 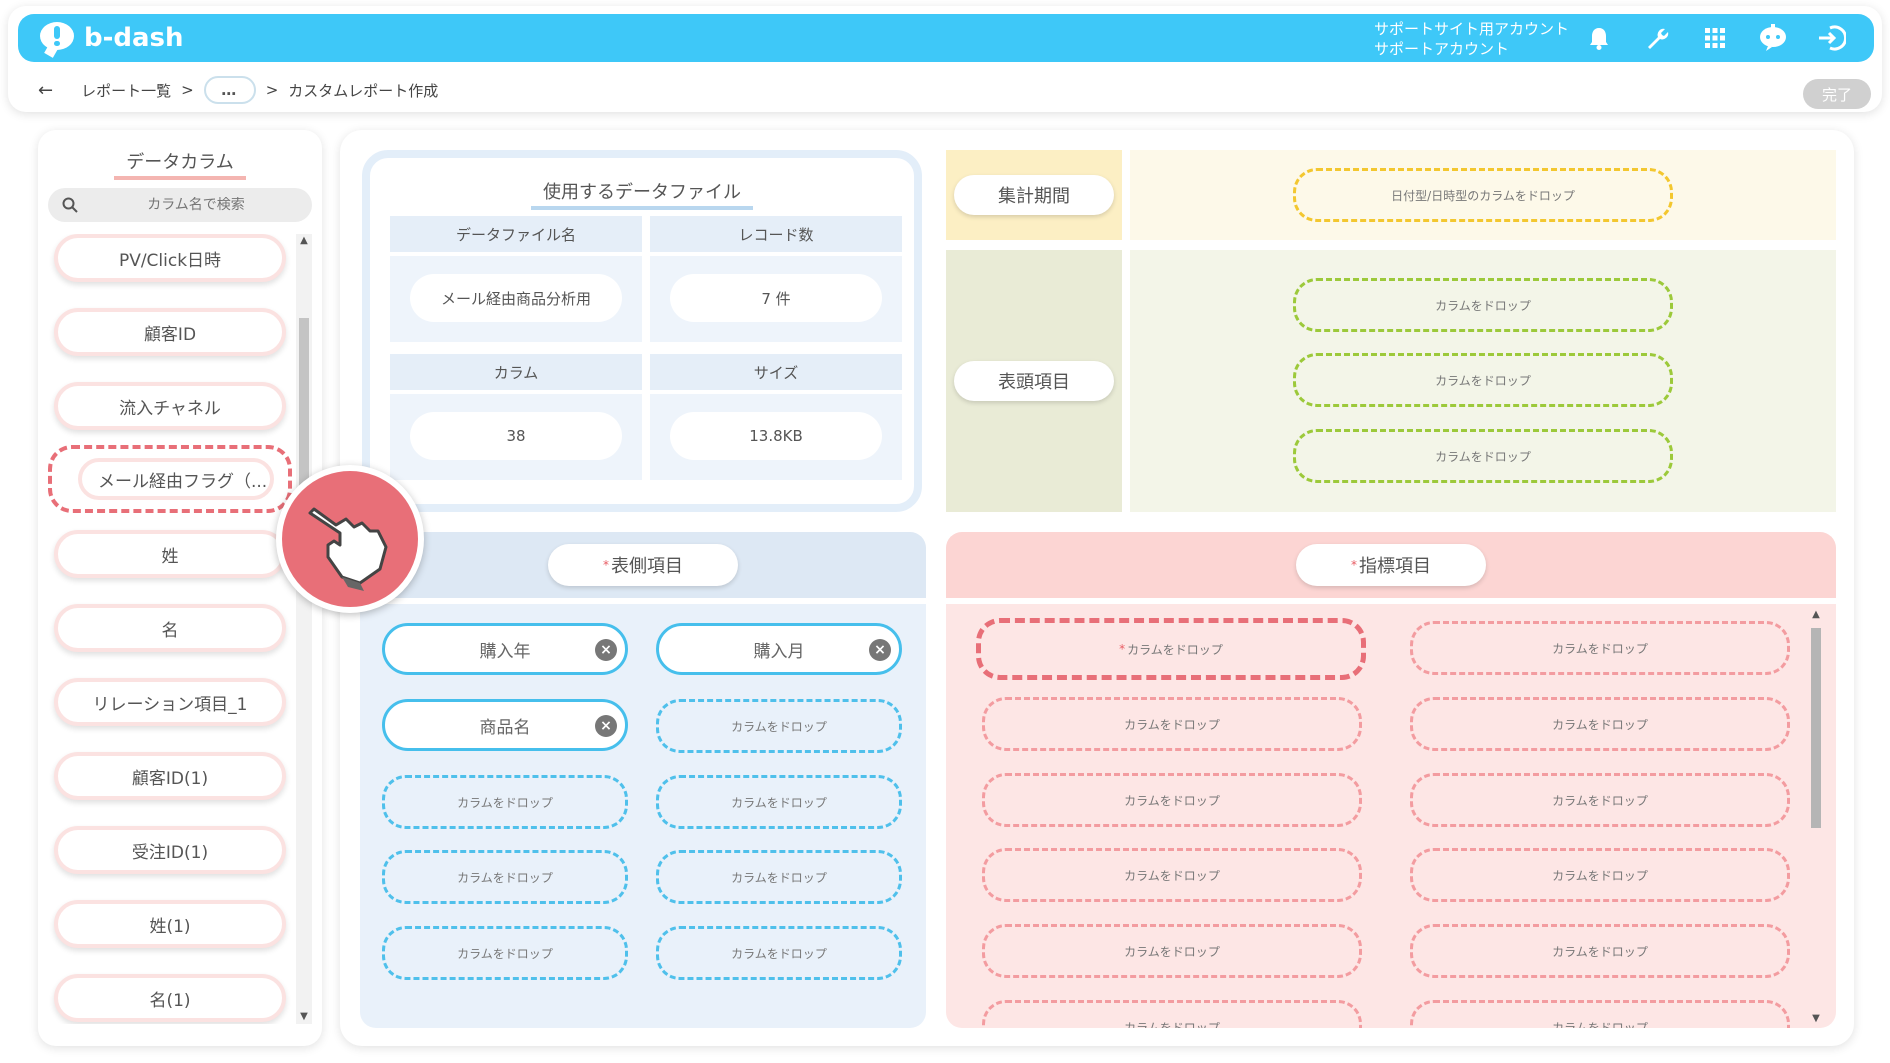 What do you see at coordinates (170, 702) in the screenshot?
I see `column-item: リレーション項目_1` at bounding box center [170, 702].